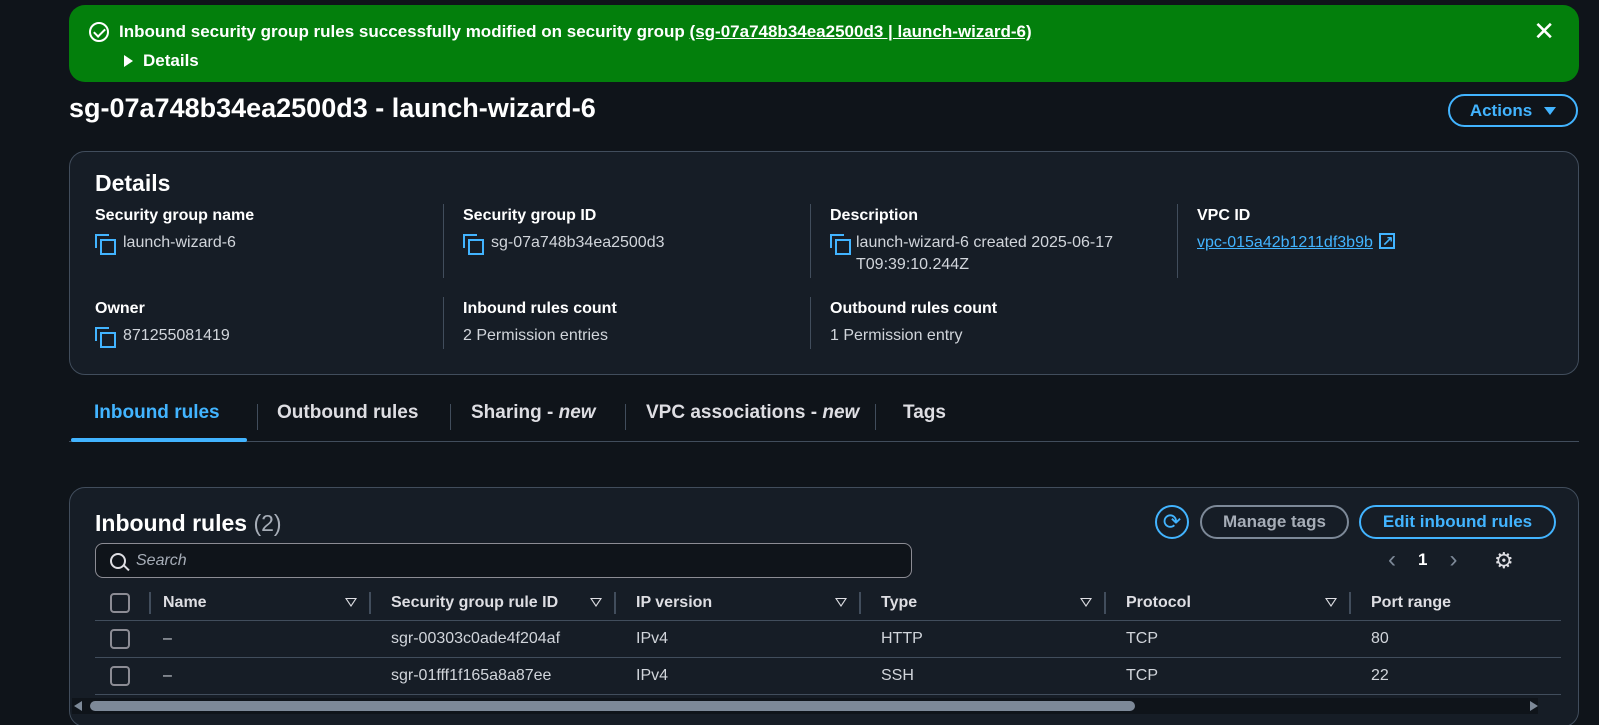 Image resolution: width=1599 pixels, height=725 pixels. I want to click on chevron-right-icon: ›, so click(1453, 560).